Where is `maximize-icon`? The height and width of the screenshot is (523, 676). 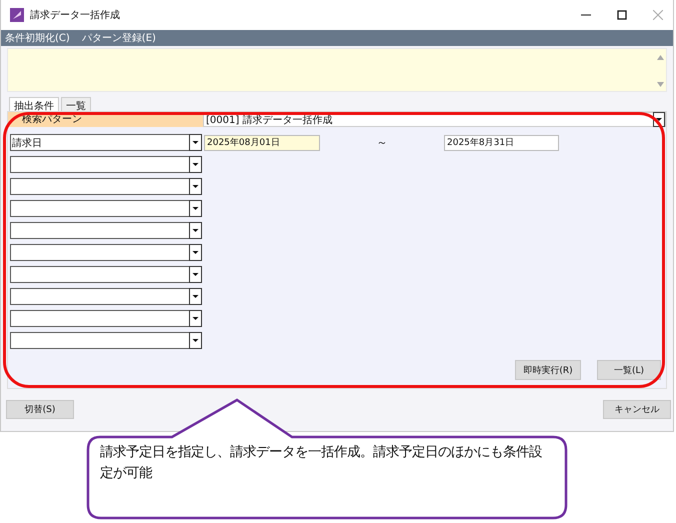 maximize-icon is located at coordinates (622, 15).